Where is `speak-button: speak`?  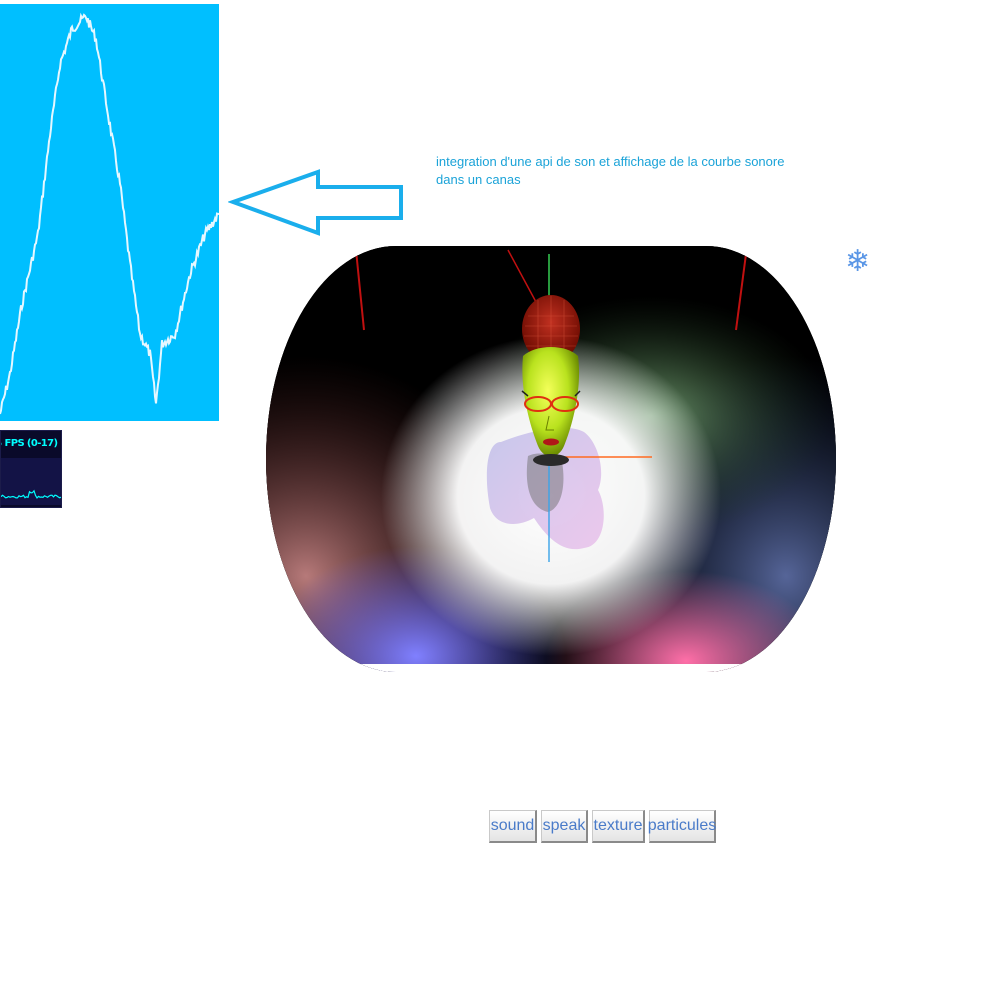 speak-button: speak is located at coordinates (564, 826).